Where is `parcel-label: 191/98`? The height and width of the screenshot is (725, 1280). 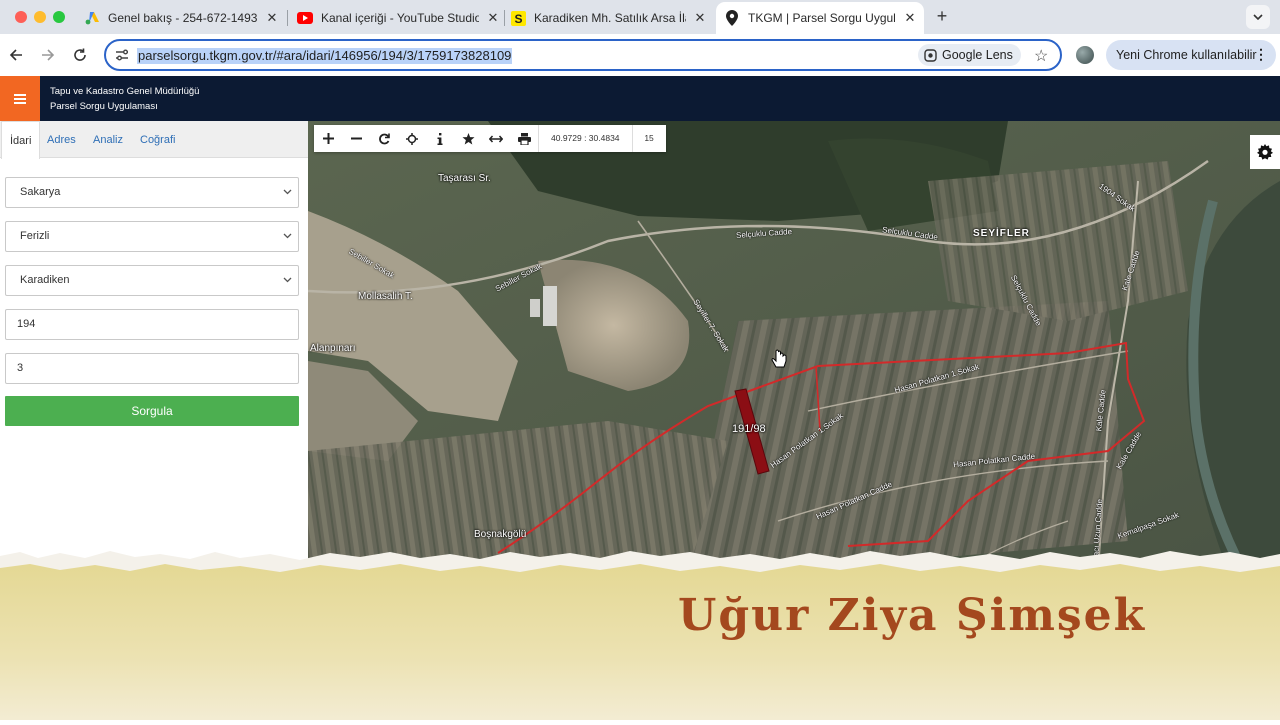
parcel-label: 191/98 is located at coordinates (749, 429).